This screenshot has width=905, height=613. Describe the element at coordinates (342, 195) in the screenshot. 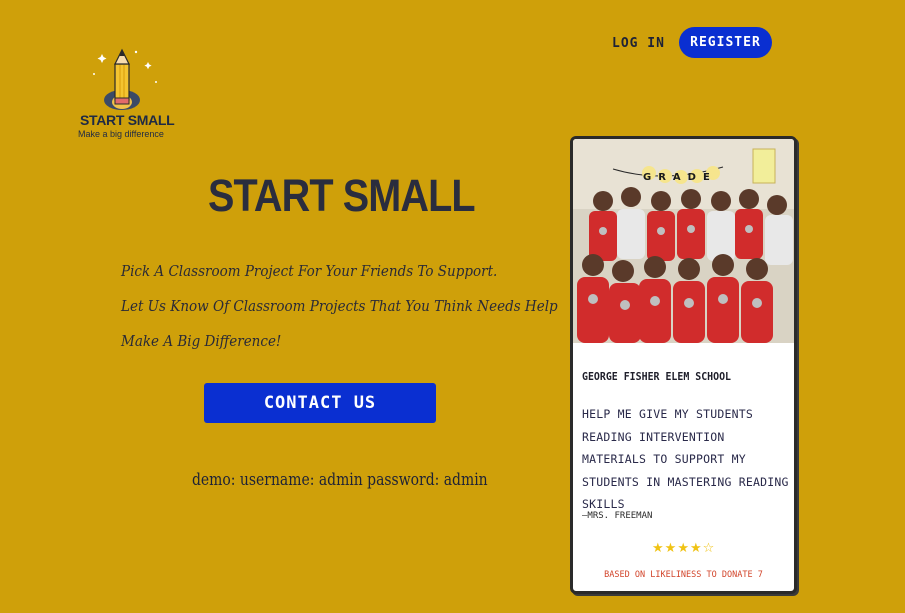

I see `hero-title: START SMALL` at that location.